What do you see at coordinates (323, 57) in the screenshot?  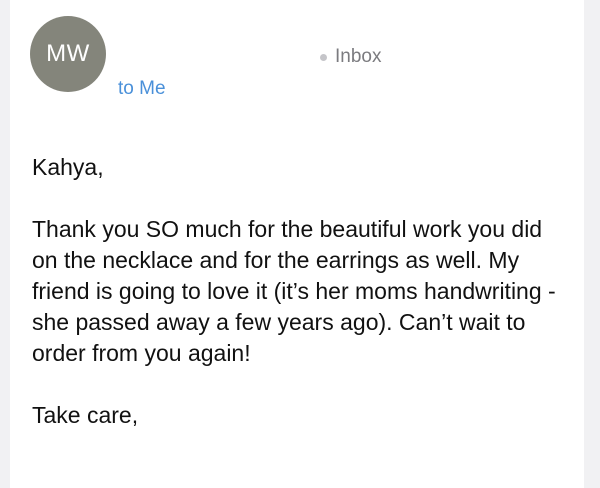 I see `dot-icon` at bounding box center [323, 57].